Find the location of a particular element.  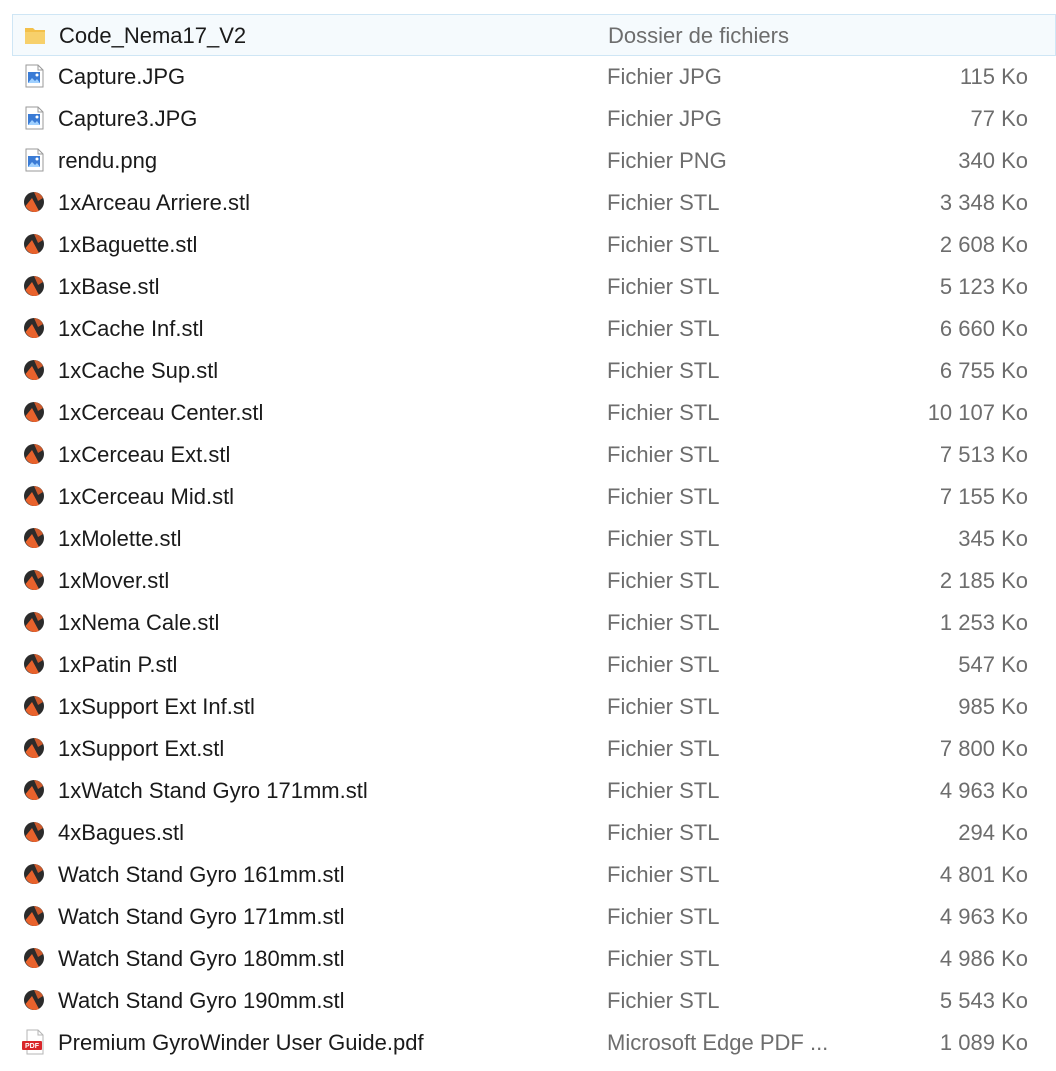

file-name: 1xArceau Arriere.stl is located at coordinates (154, 202).